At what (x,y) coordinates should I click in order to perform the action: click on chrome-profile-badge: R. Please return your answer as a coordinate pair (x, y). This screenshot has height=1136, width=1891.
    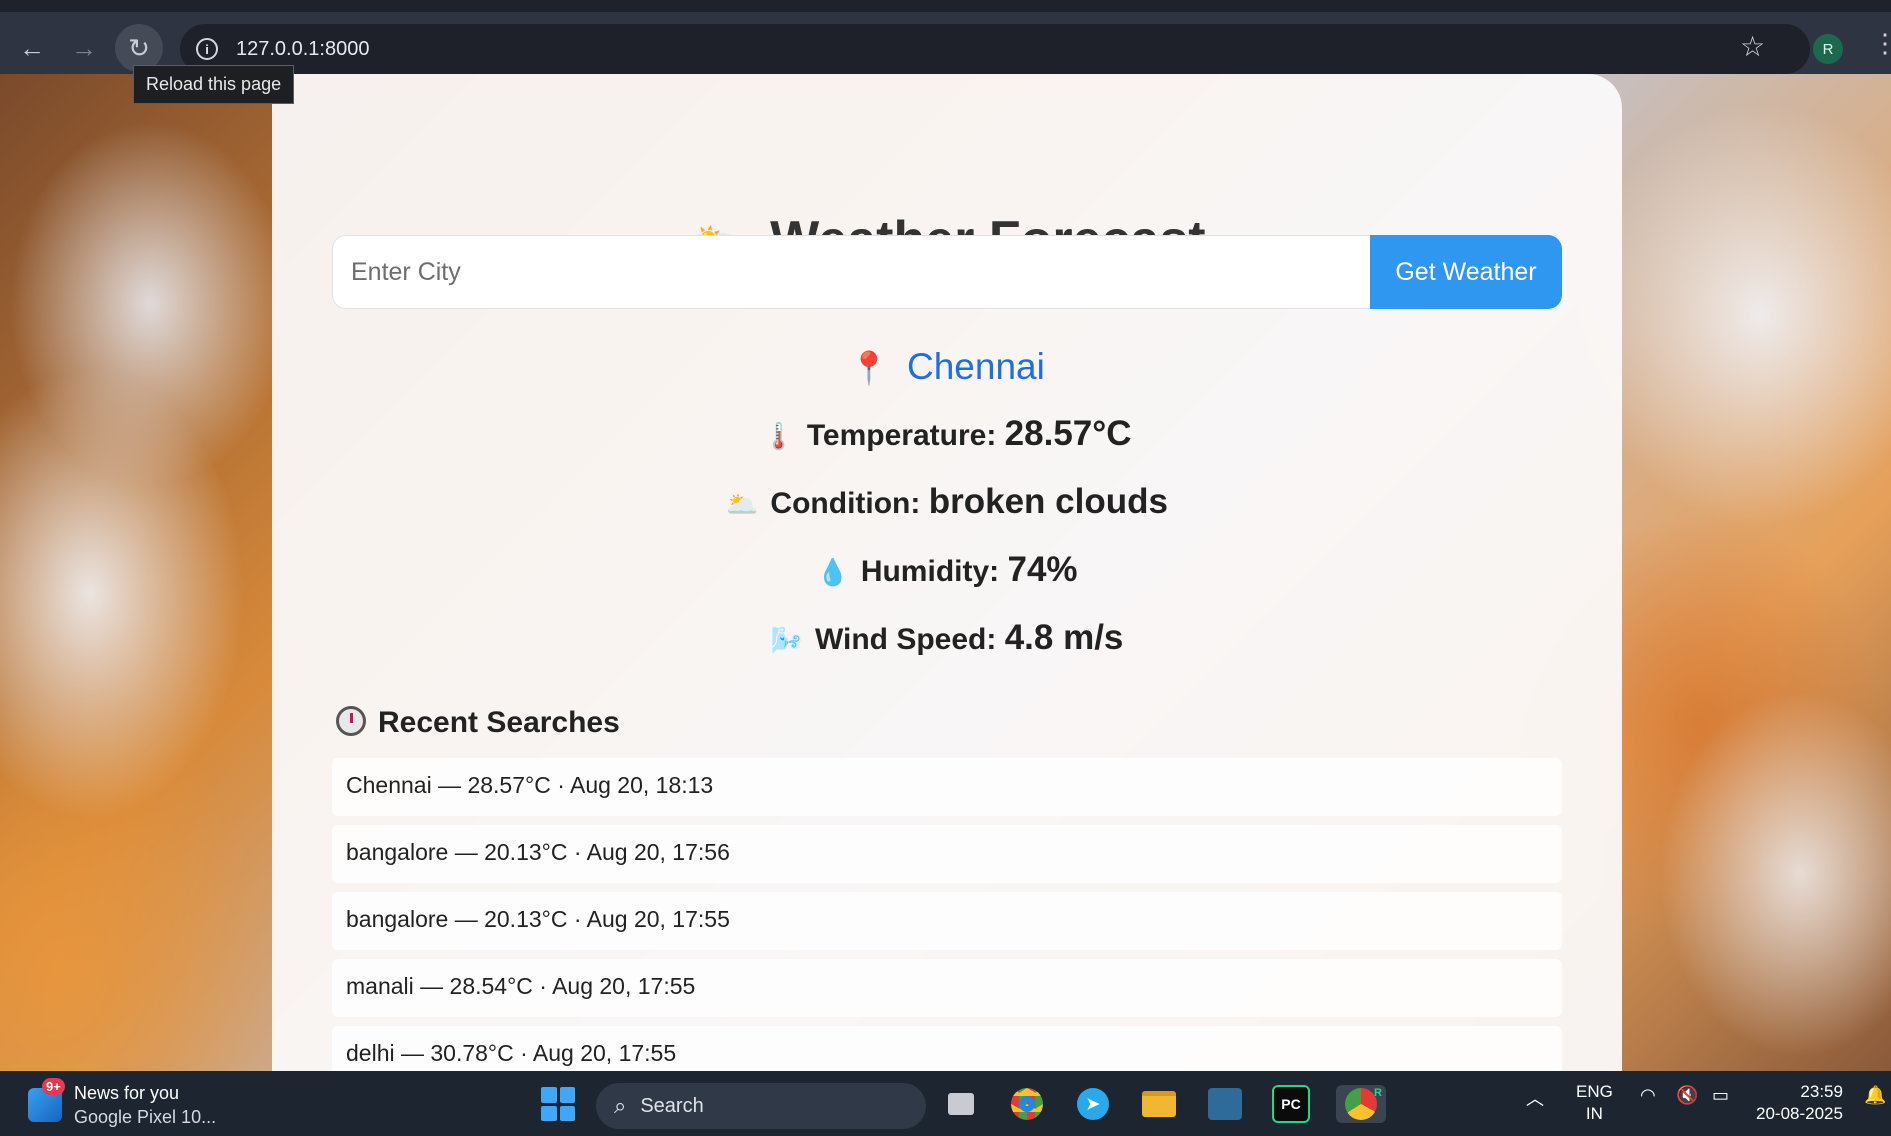
    Looking at the image, I should click on (1378, 1093).